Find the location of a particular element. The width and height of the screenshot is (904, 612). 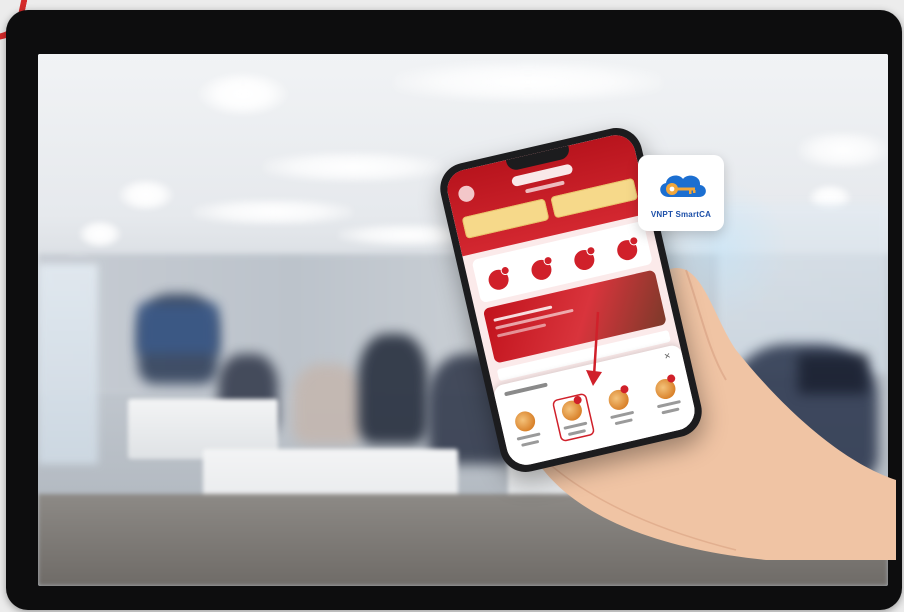

arrow-down-icon is located at coordinates (594, 348).